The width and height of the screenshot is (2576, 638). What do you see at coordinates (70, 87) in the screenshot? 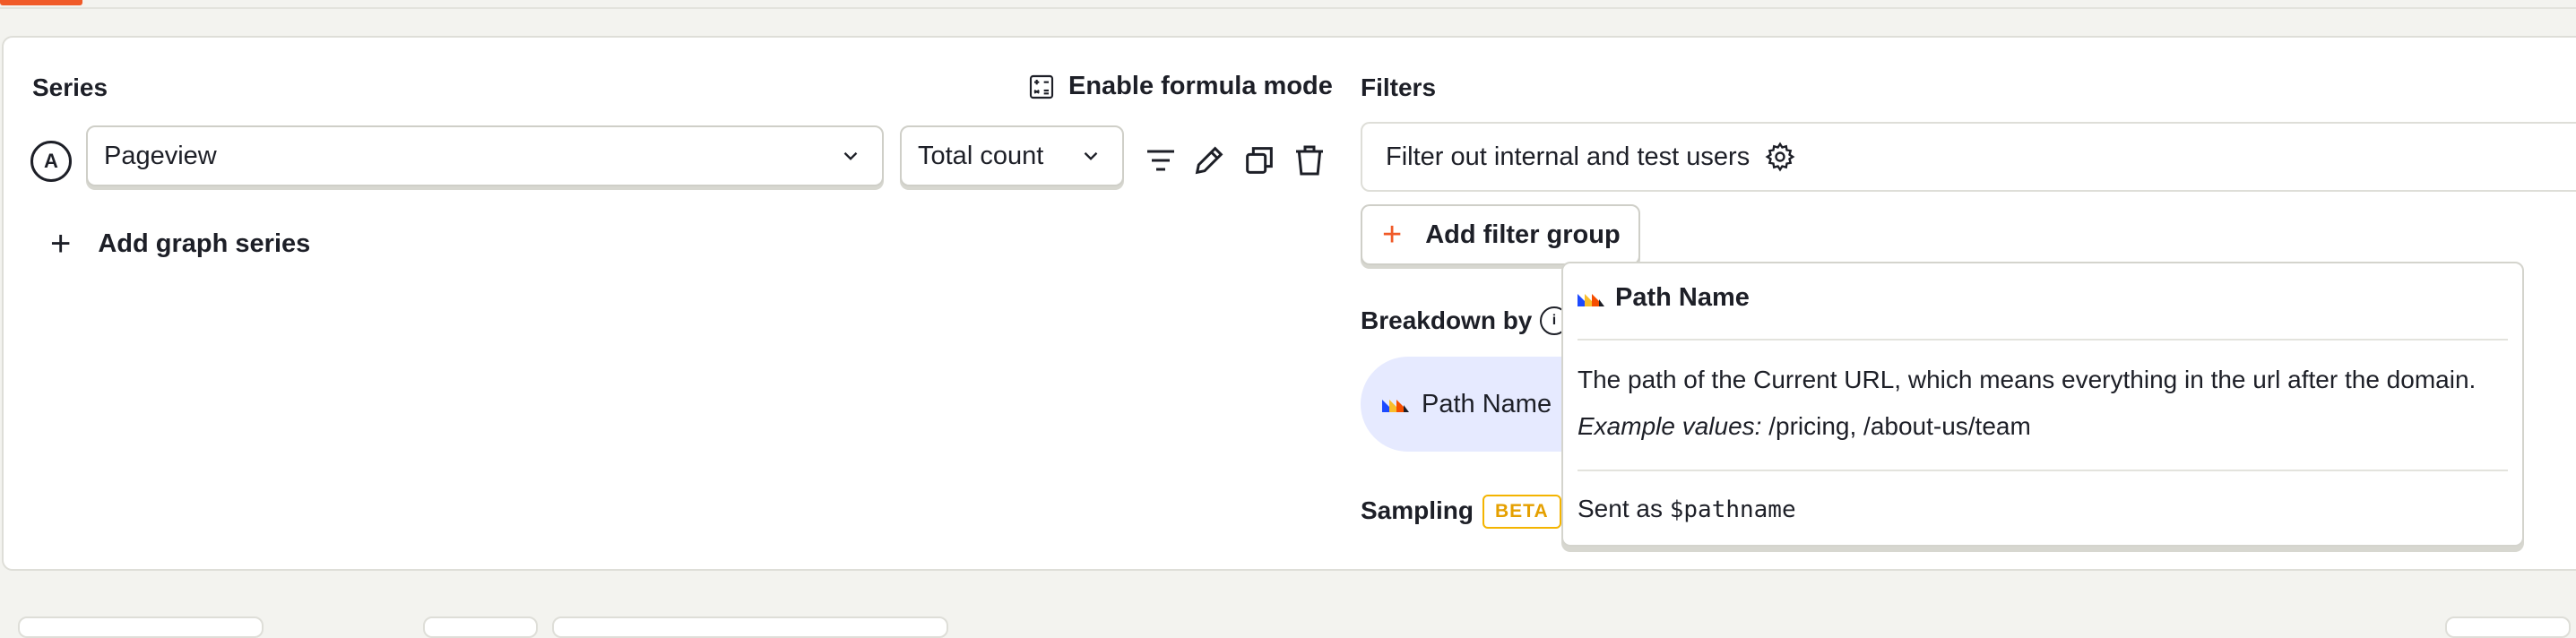
I see `series-heading: Series` at bounding box center [70, 87].